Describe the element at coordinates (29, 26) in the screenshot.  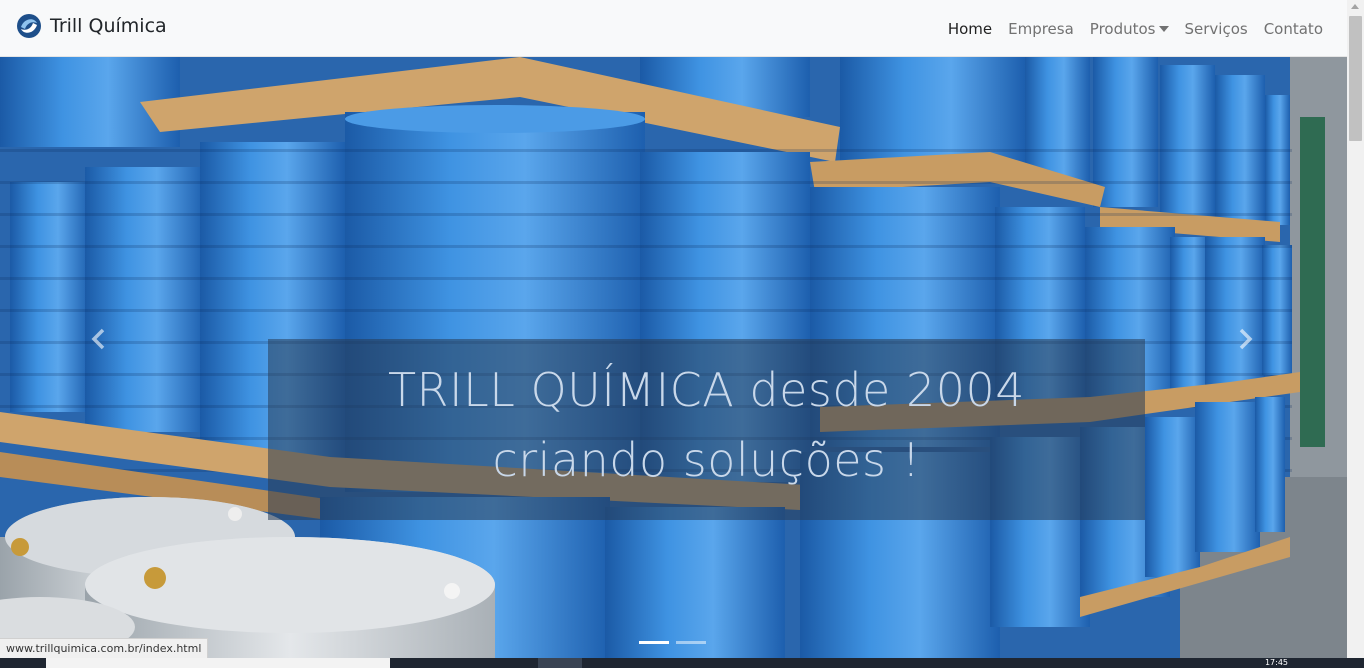
I see `trill-logo-icon` at that location.